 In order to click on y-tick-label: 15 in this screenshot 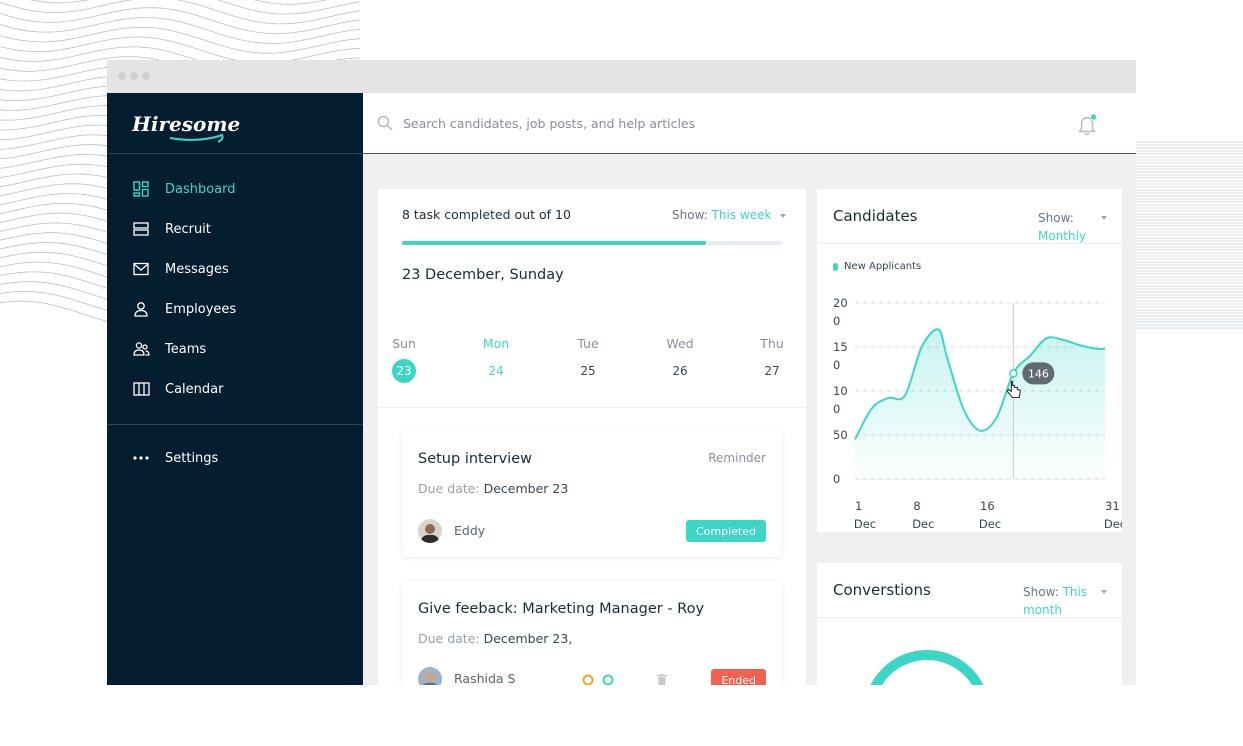, I will do `click(840, 347)`.